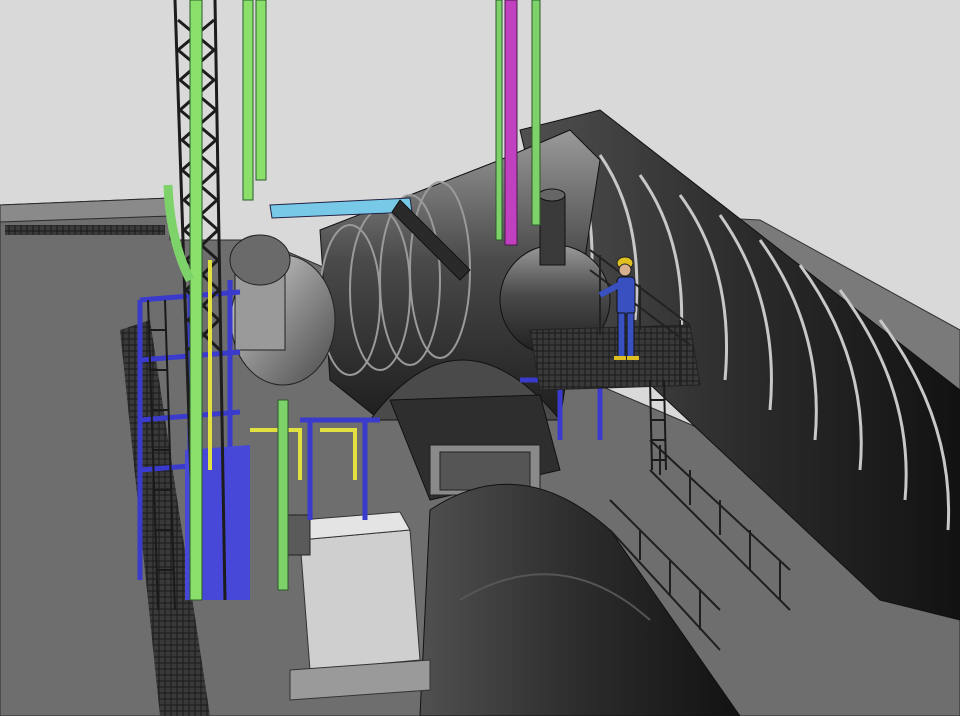 Image resolution: width=960 pixels, height=716 pixels. I want to click on grating-strip-top, so click(85, 230).